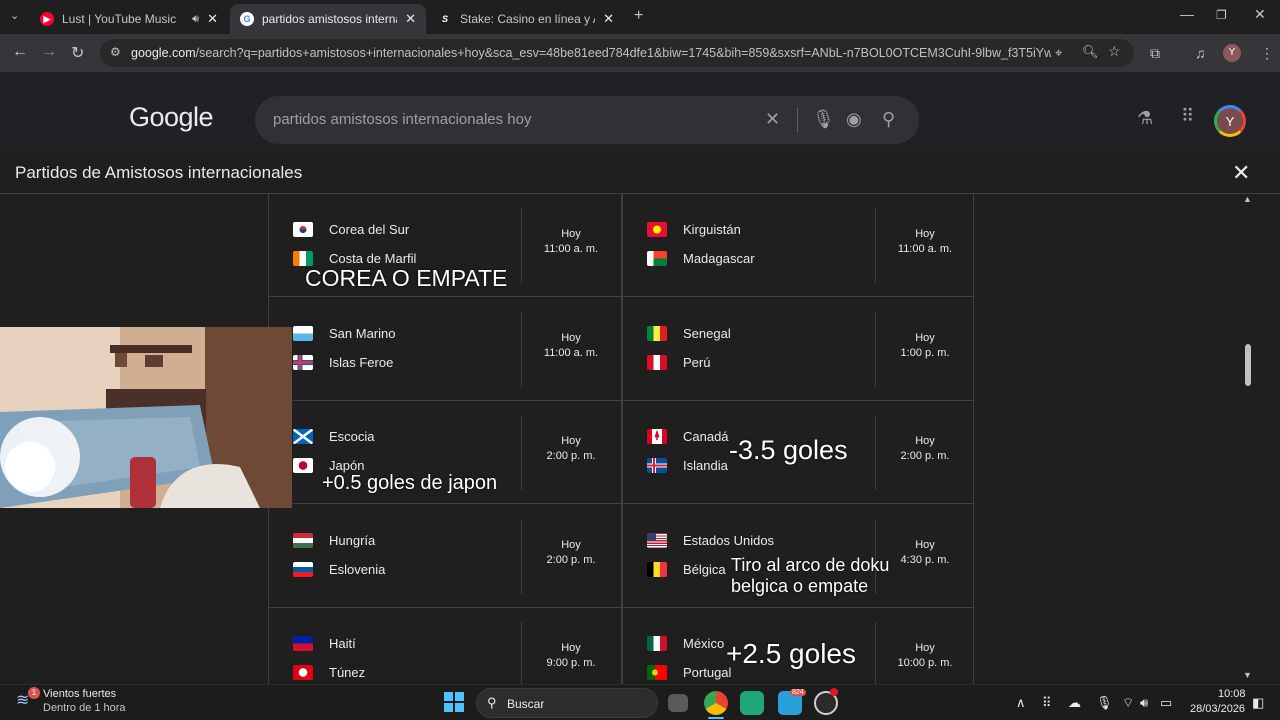 This screenshot has height=720, width=1280. Describe the element at coordinates (171, 117) in the screenshot. I see `google-logo: Google` at that location.